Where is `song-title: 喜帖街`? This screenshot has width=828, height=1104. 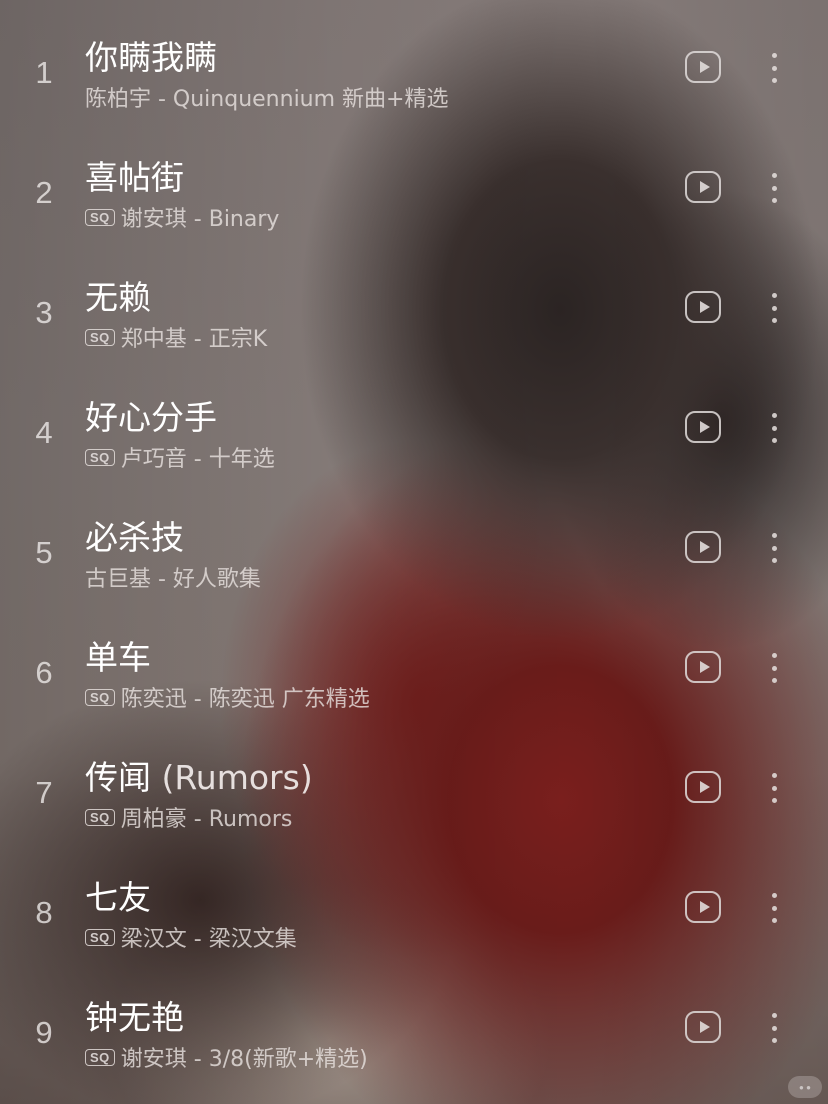 song-title: 喜帖街 is located at coordinates (134, 175).